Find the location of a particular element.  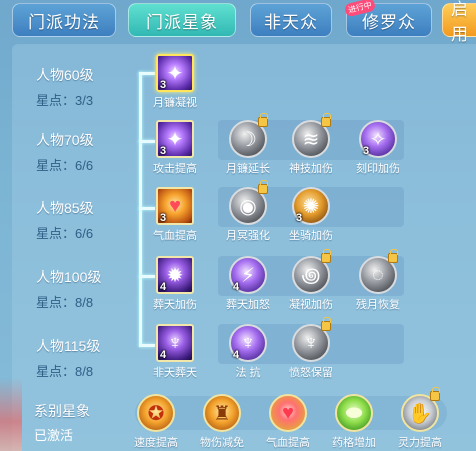

claw-glyph: ≋ is located at coordinates (311, 139).